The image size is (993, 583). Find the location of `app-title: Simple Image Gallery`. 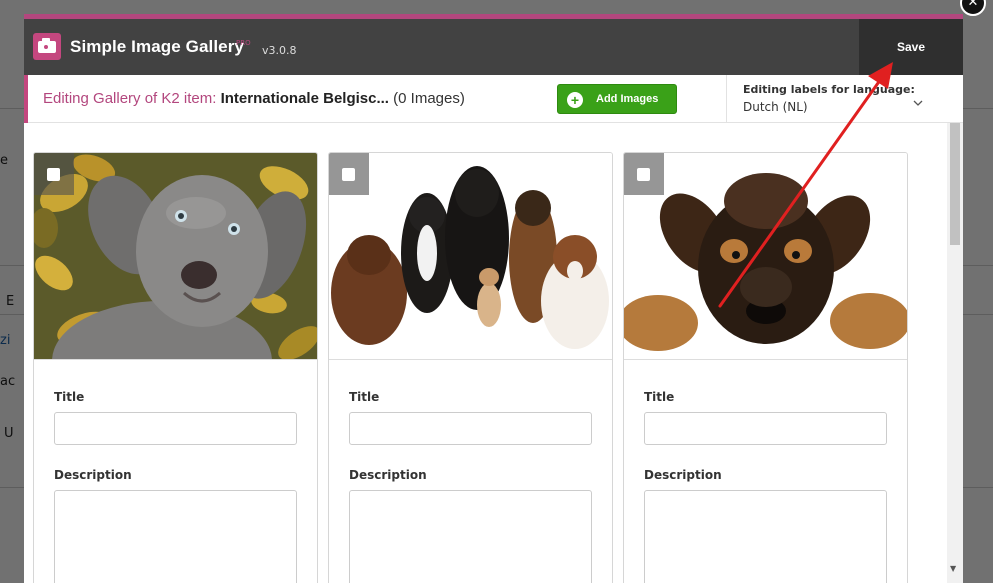

app-title: Simple Image Gallery is located at coordinates (157, 46).